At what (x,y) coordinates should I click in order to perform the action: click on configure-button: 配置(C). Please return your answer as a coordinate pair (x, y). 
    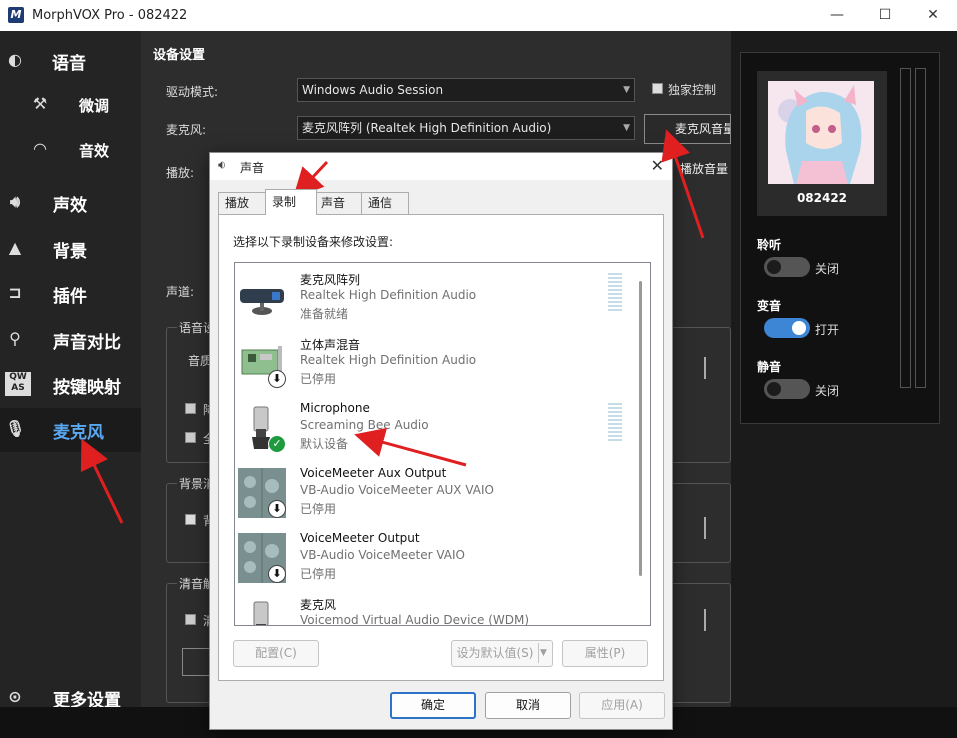
    Looking at the image, I should click on (276, 653).